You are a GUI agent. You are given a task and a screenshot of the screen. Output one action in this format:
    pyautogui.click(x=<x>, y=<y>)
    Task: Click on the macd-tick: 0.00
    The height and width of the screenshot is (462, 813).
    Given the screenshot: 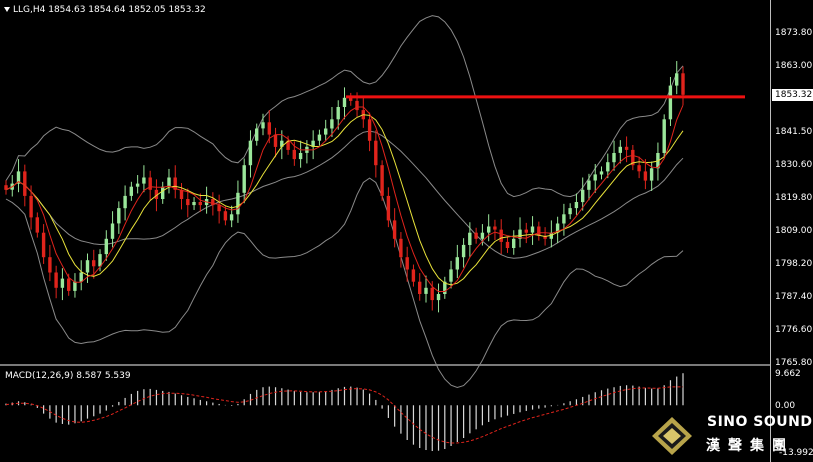 What is the action you would take?
    pyautogui.click(x=785, y=406)
    